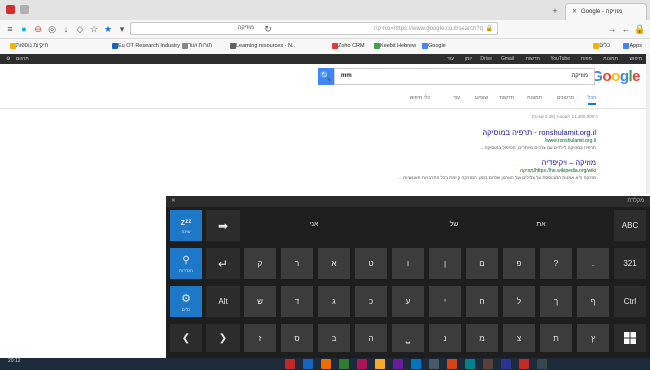 Image resolution: width=650 pixels, height=370 pixels. I want to click on gbar-item: חדשות, so click(533, 59).